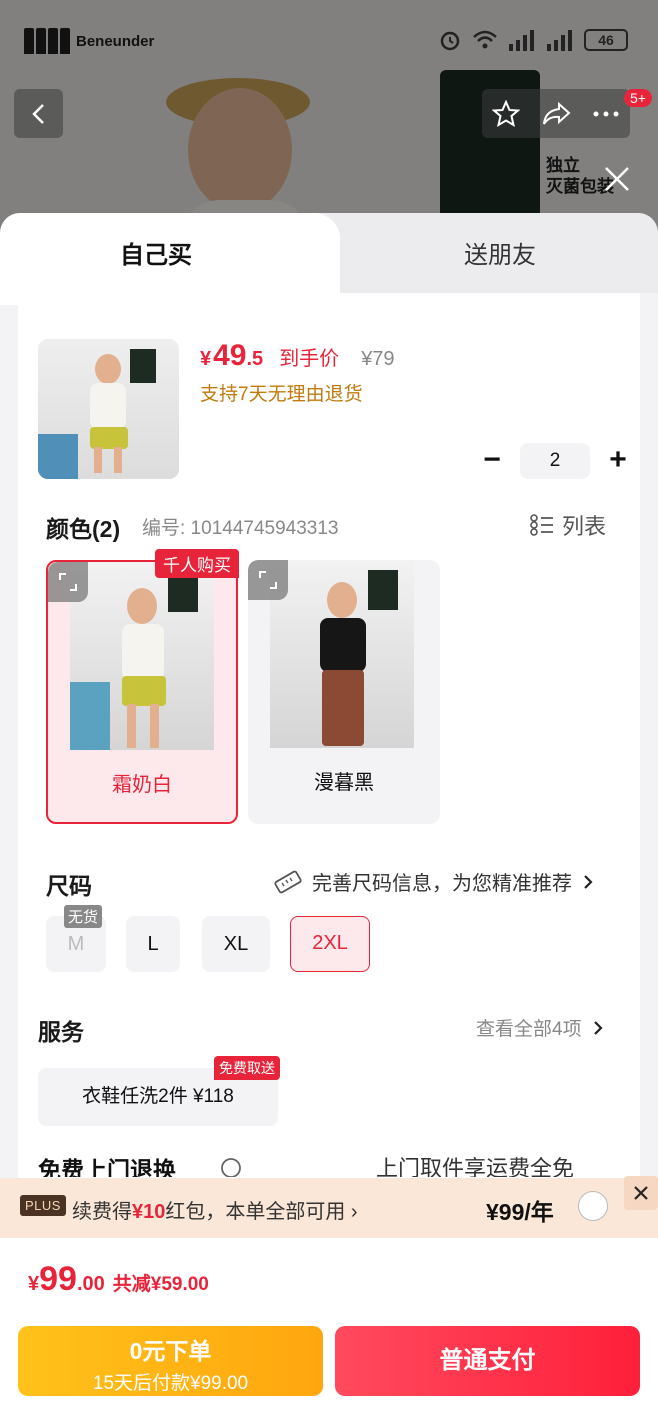 The width and height of the screenshot is (658, 1416). Describe the element at coordinates (160, 1284) in the screenshot. I see `total-savings: 共减¥59.00` at that location.